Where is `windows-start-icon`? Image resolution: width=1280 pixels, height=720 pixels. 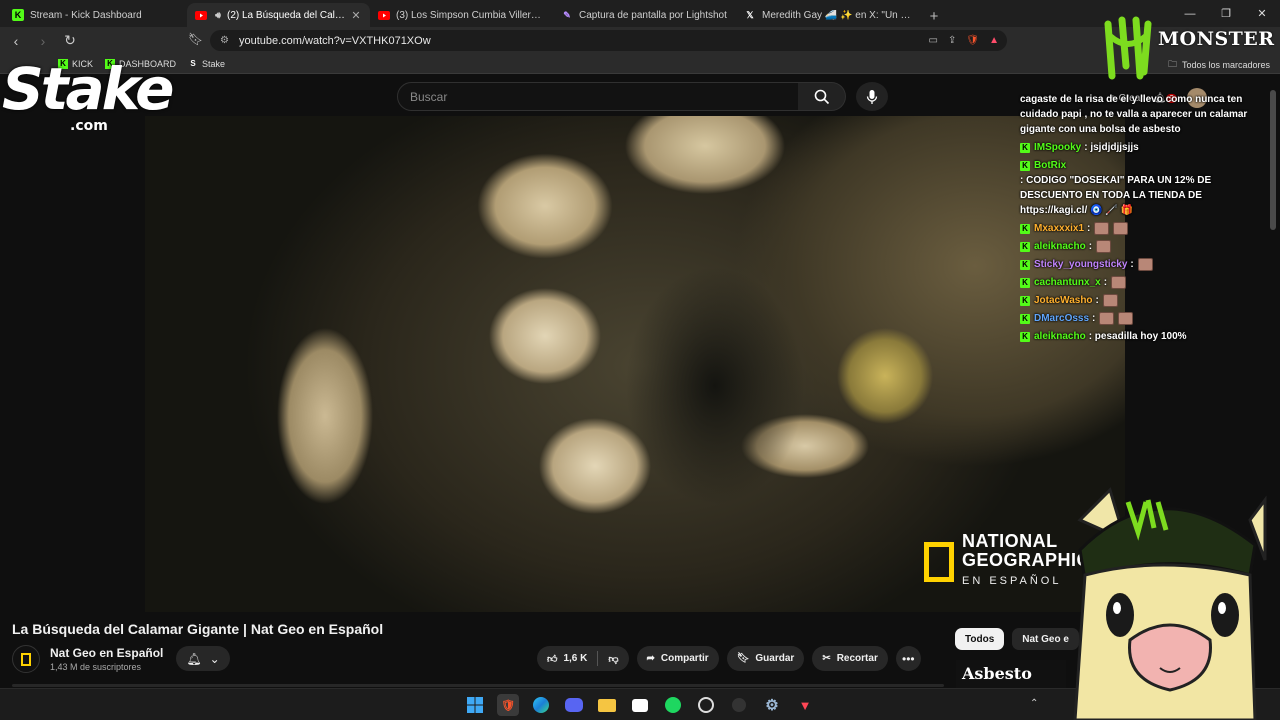
windows-start-icon is located at coordinates (475, 705).